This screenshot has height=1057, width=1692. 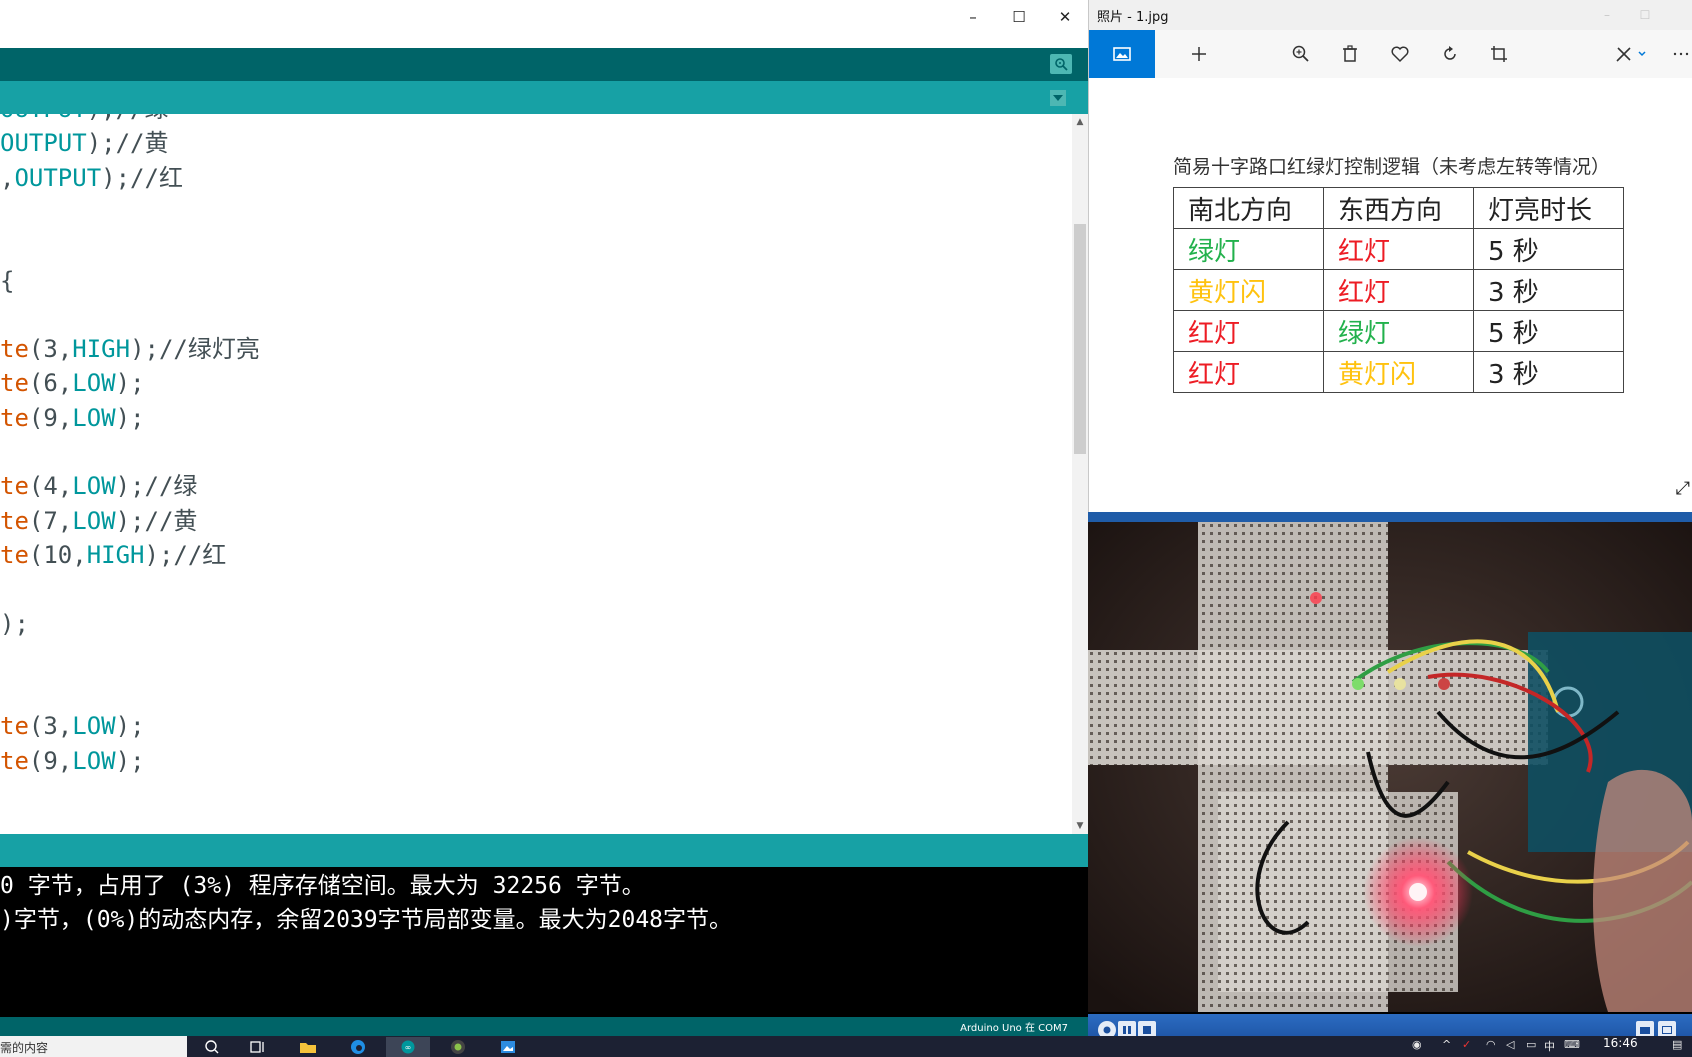 I want to click on code-token: );//绿灯亮, so click(x=195, y=349).